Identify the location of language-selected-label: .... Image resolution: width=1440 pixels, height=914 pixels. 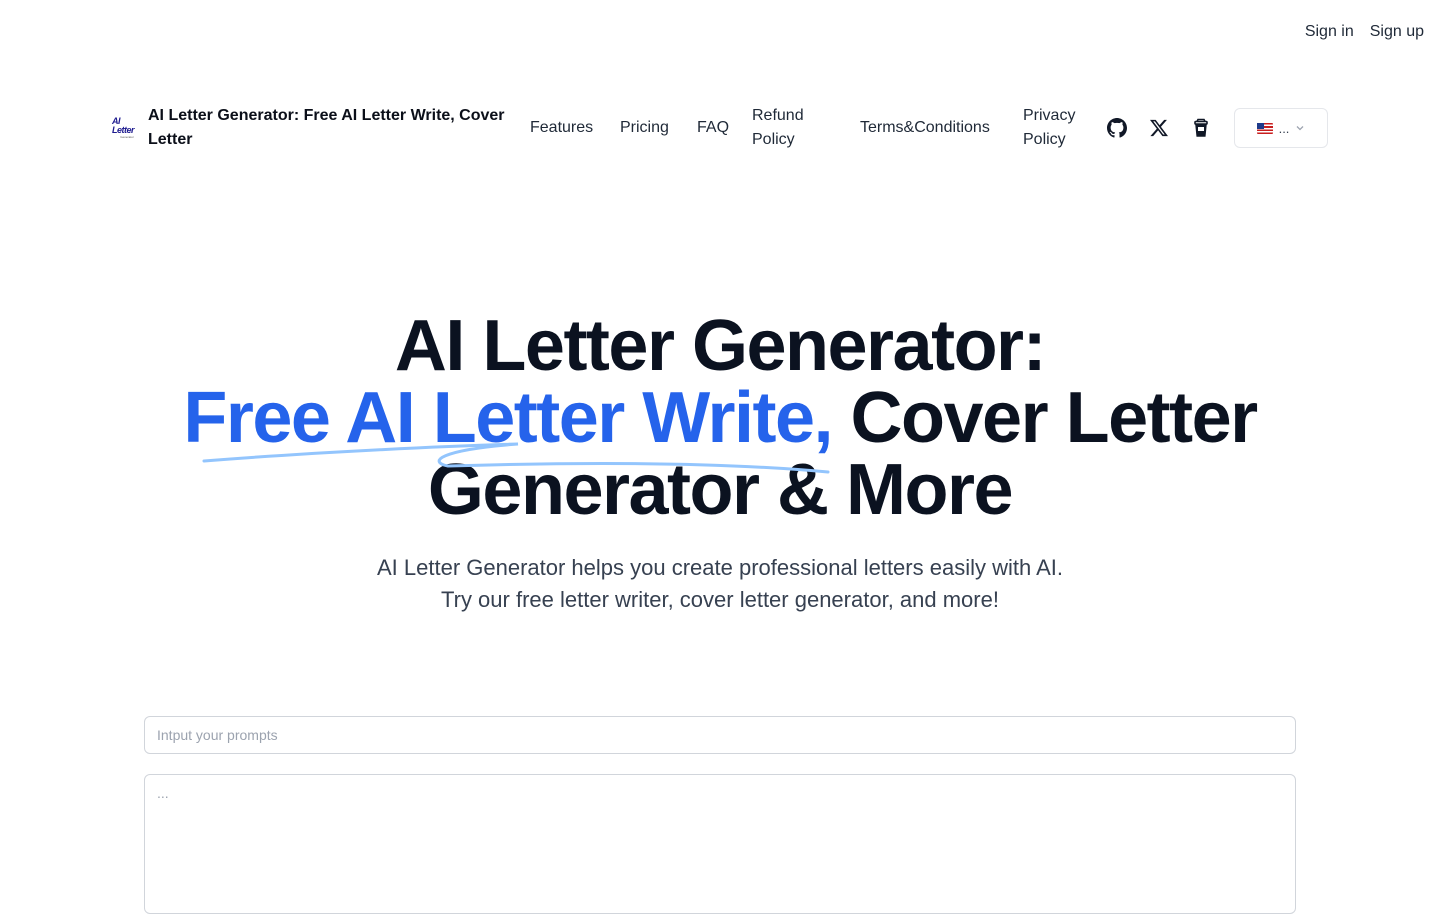
(1284, 128).